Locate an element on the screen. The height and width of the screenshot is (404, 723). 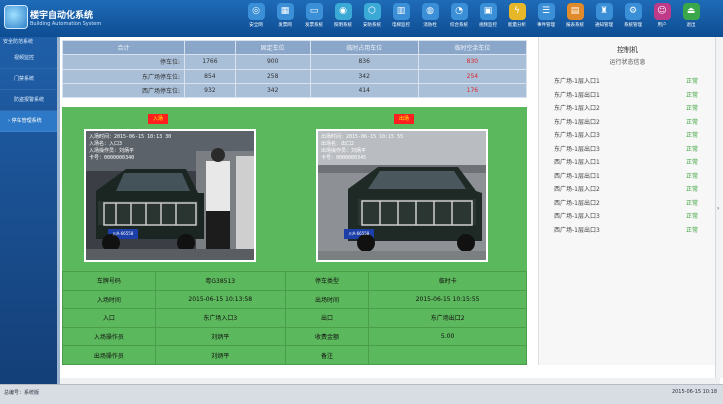
list-item: 西广场-1层出口2 正常 is located at coordinates (629, 203).